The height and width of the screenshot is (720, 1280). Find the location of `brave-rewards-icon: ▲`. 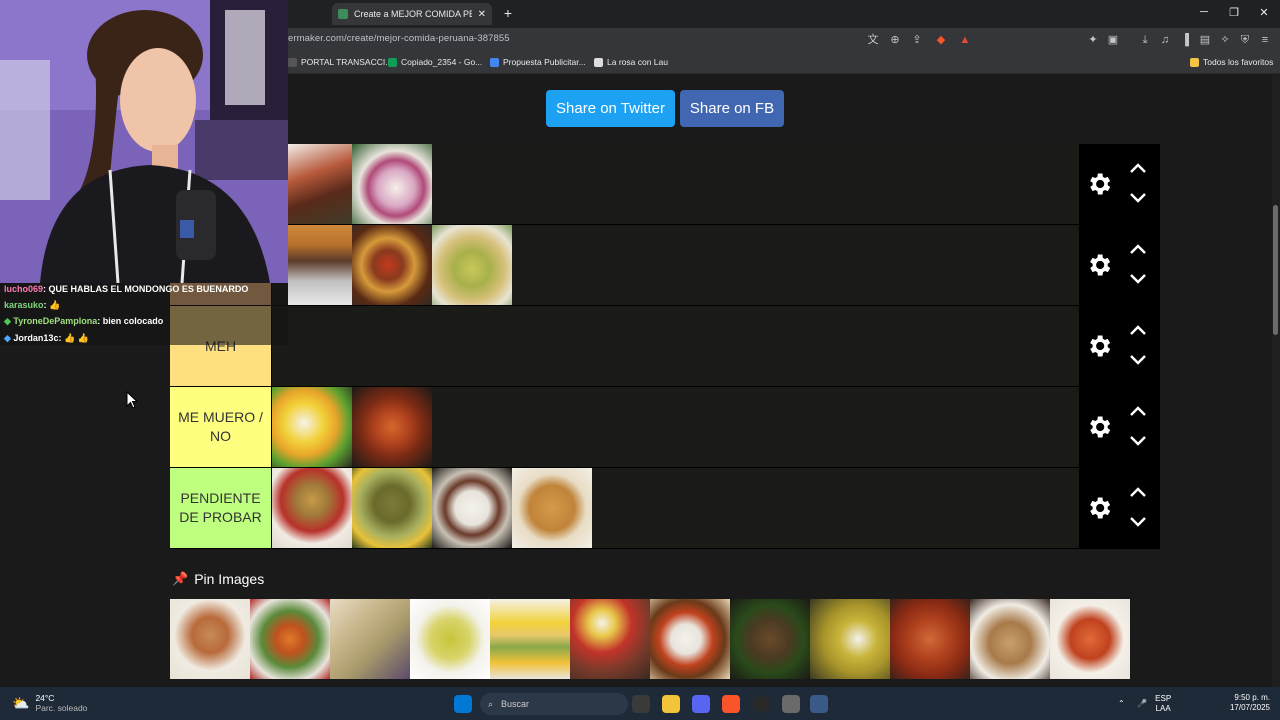

brave-rewards-icon: ▲ is located at coordinates (965, 40).